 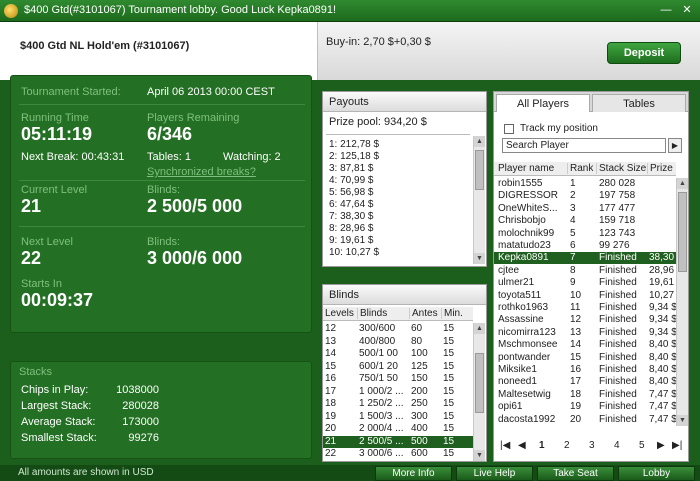 I want to click on prev-page-icon: ◀, so click(x=522, y=445).